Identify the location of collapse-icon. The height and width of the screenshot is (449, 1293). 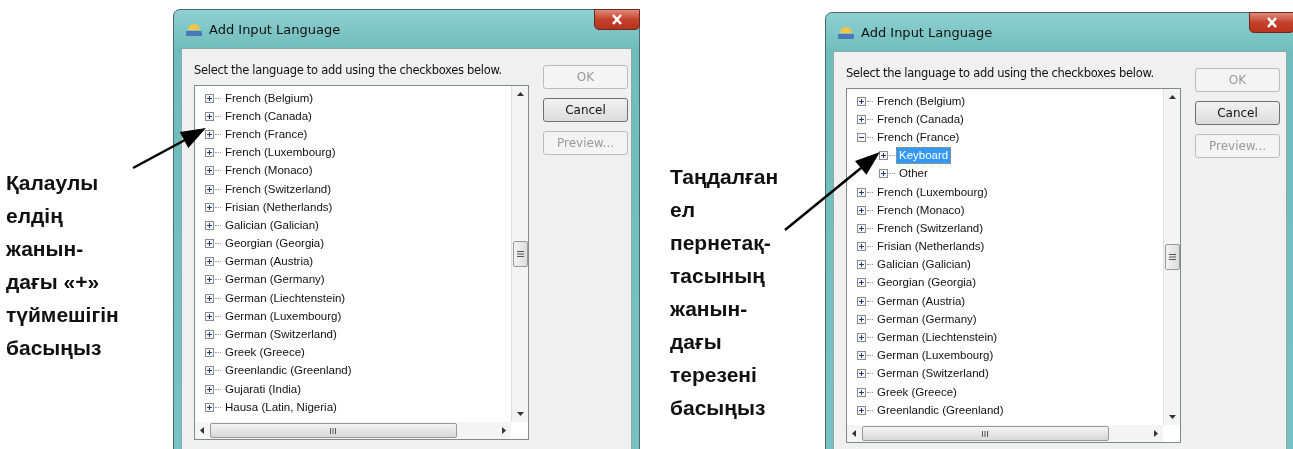
(861, 137).